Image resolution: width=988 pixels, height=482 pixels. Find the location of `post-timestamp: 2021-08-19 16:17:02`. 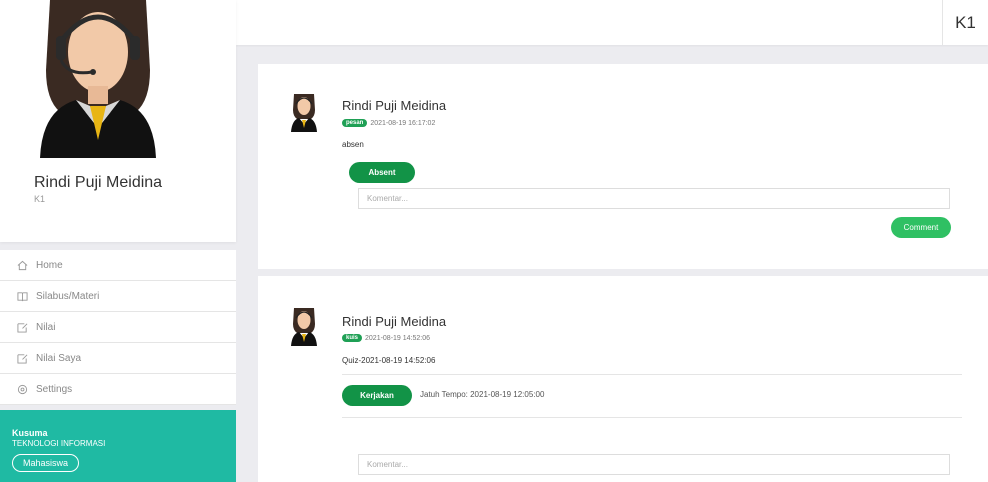

post-timestamp: 2021-08-19 16:17:02 is located at coordinates (403, 123).